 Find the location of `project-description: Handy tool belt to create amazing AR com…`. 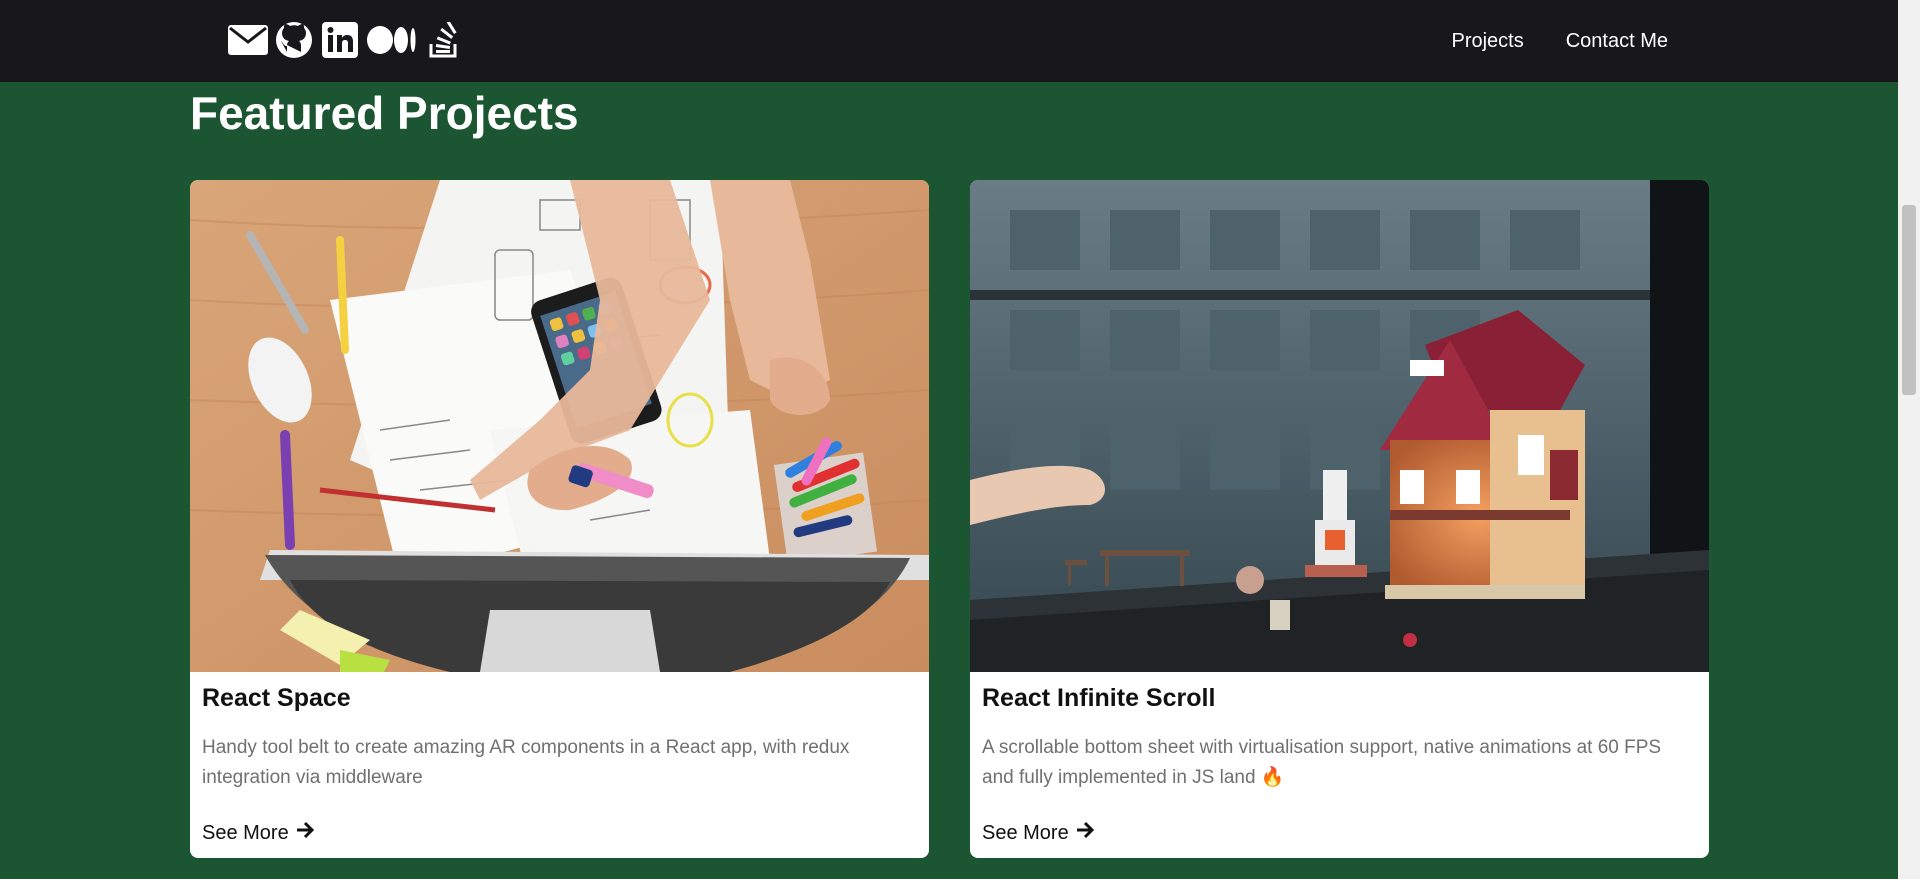

project-description: Handy tool belt to create amazing AR com… is located at coordinates (526, 762).